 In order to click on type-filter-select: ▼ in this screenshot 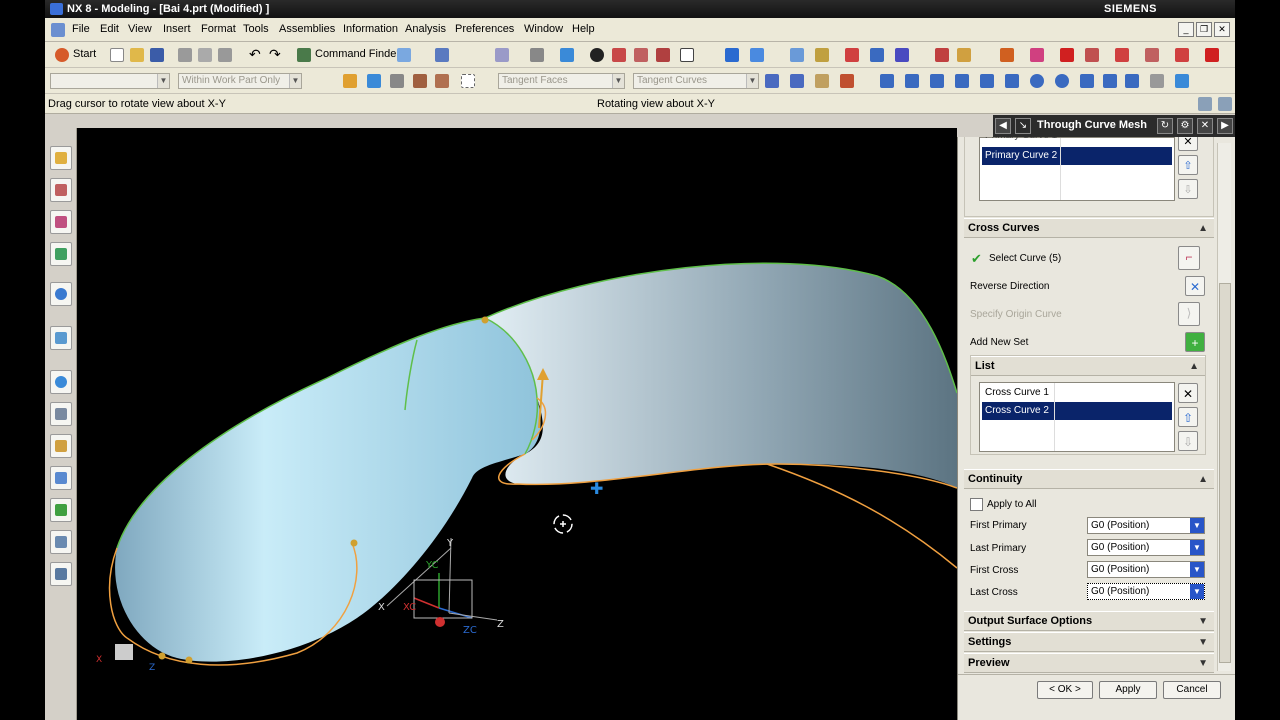, I will do `click(110, 81)`.